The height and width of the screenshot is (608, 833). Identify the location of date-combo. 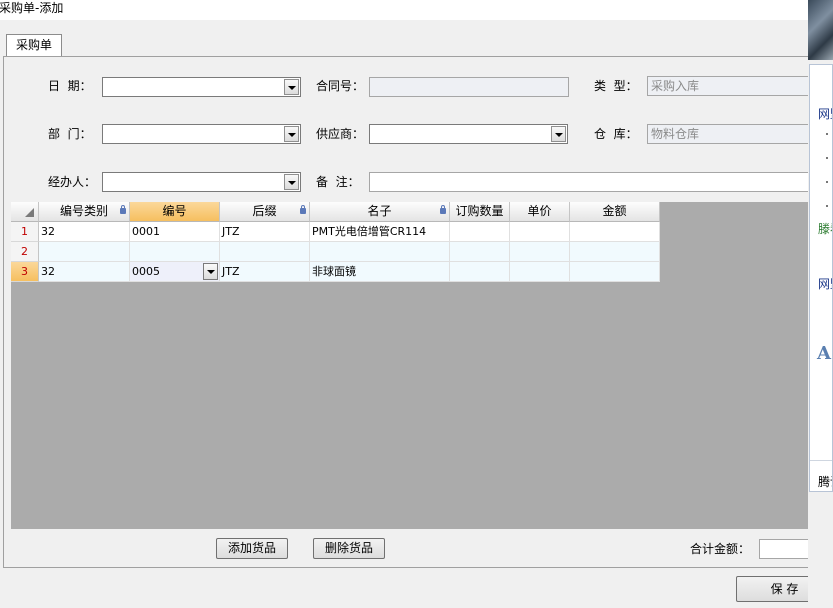
(201, 87).